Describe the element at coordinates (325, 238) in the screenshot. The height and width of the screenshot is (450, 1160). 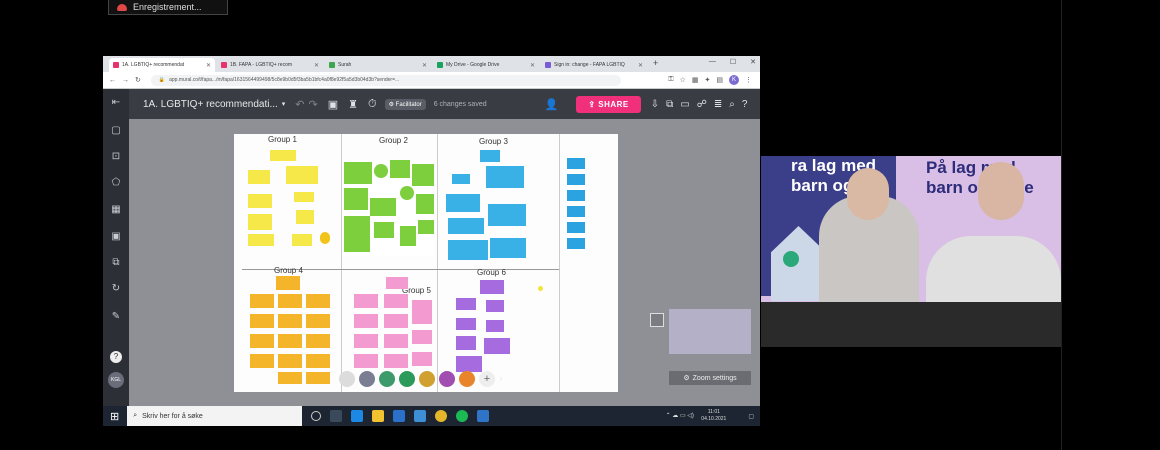
I see `sunflower-icon` at that location.